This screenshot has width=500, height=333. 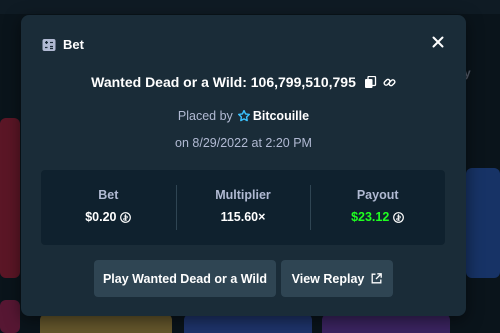 What do you see at coordinates (185, 278) in the screenshot?
I see `play-game-button: Play Wanted Dead or a Wild` at bounding box center [185, 278].